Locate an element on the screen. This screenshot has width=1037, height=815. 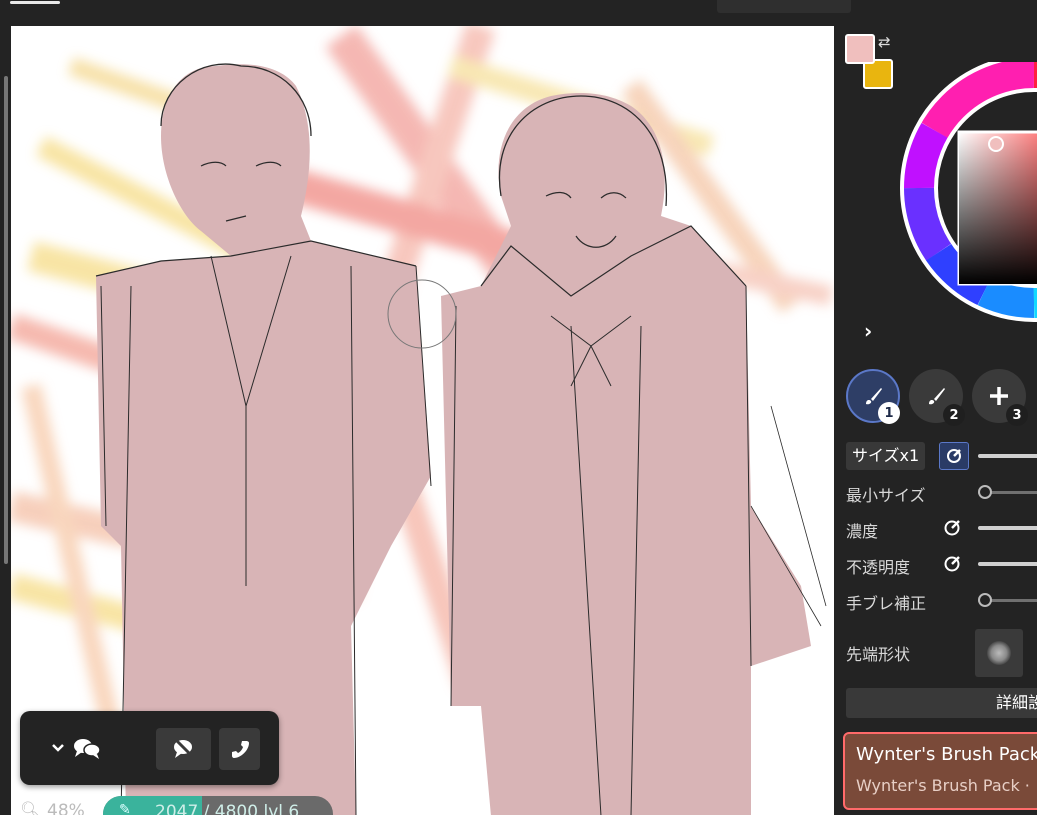
density-slider is located at coordinates (1007, 528).